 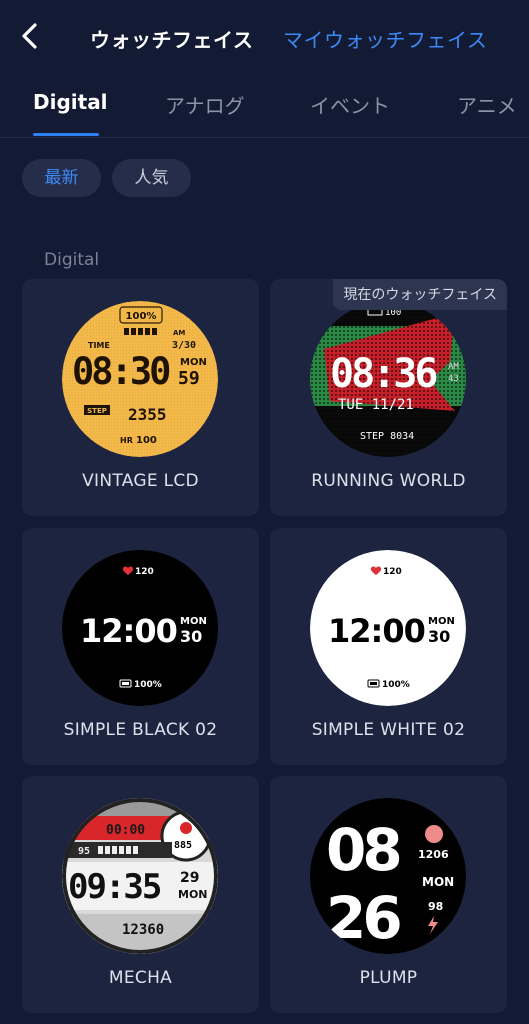 What do you see at coordinates (141, 316) in the screenshot?
I see `battery-text: 100%` at bounding box center [141, 316].